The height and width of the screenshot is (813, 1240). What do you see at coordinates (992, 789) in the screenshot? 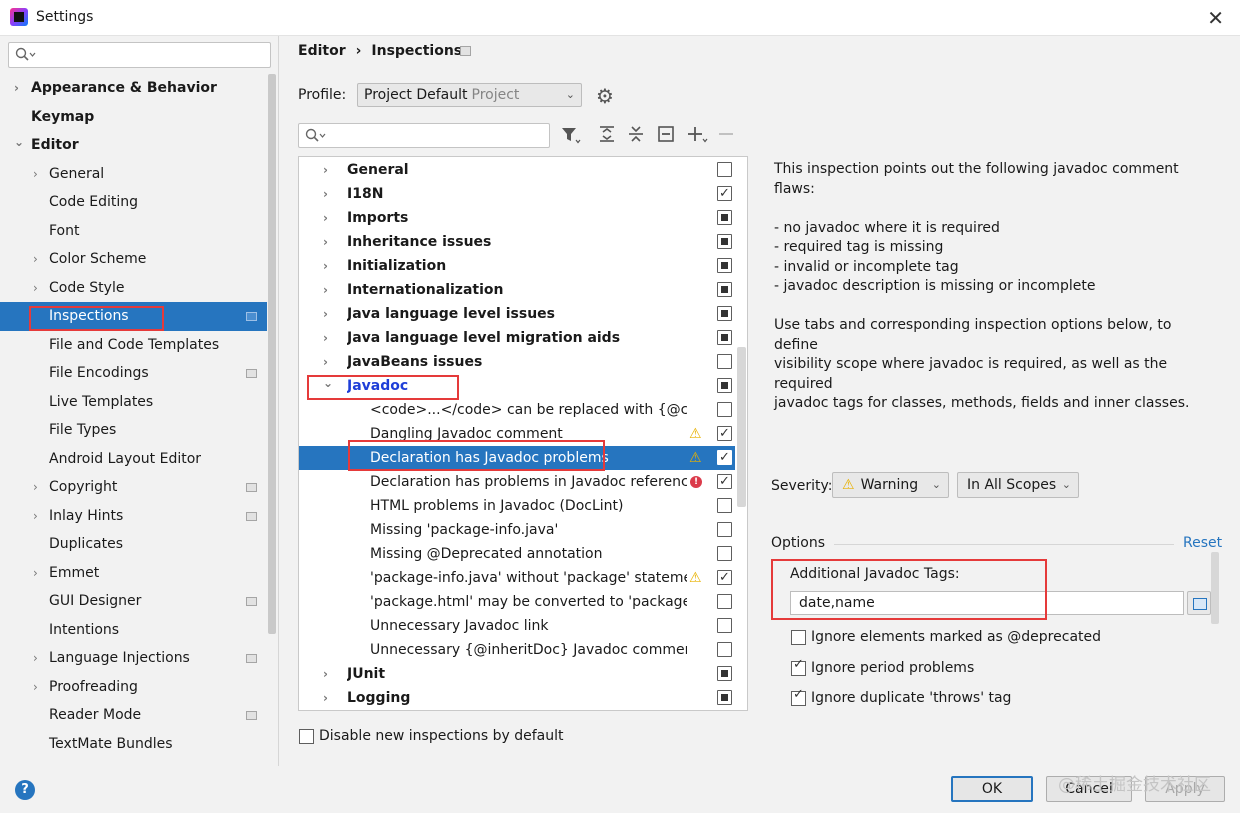
I see `ok-button: OK` at bounding box center [992, 789].